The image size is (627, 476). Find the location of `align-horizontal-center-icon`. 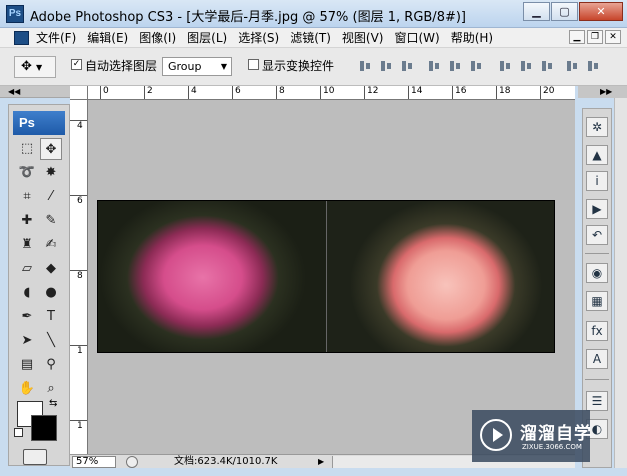

align-horizontal-center-icon is located at coordinates (455, 66).